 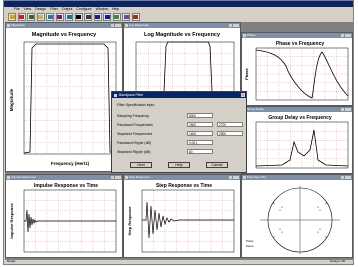 What do you see at coordinates (178, 261) in the screenshot?
I see `status-bar: Ready Design: IIR` at bounding box center [178, 261].